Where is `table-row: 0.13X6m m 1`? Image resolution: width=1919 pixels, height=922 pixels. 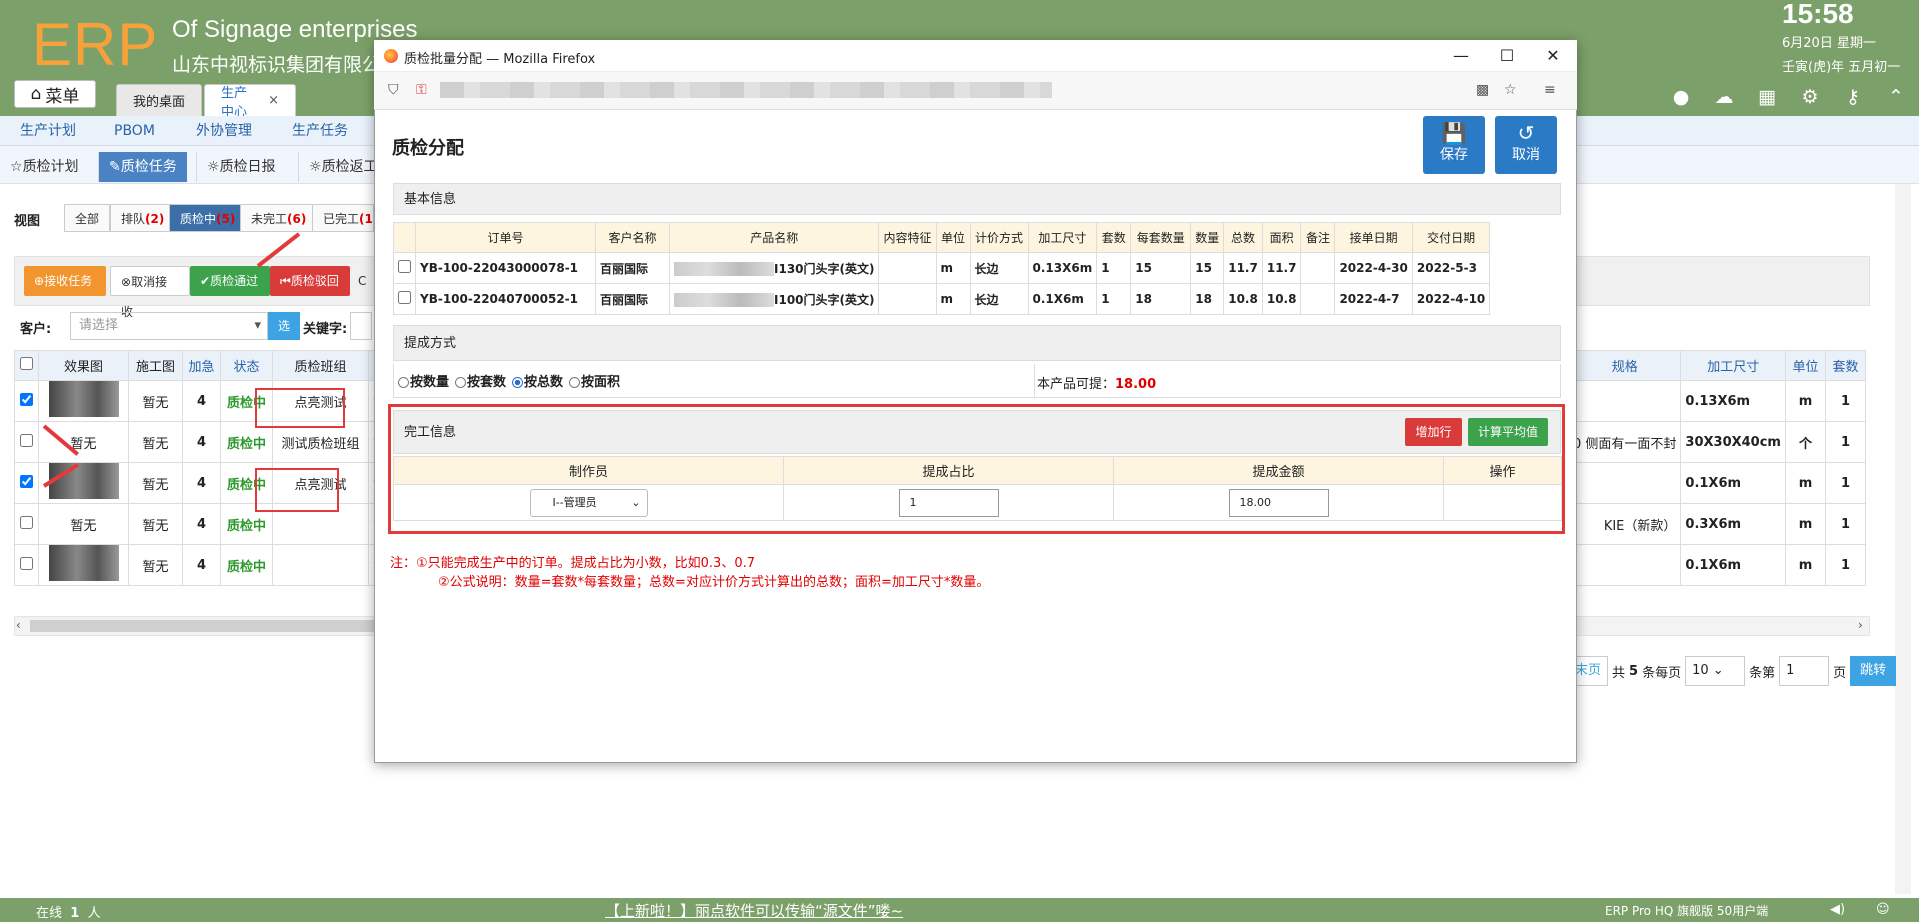
table-row: 0.13X6m m 1 is located at coordinates (1716, 401).